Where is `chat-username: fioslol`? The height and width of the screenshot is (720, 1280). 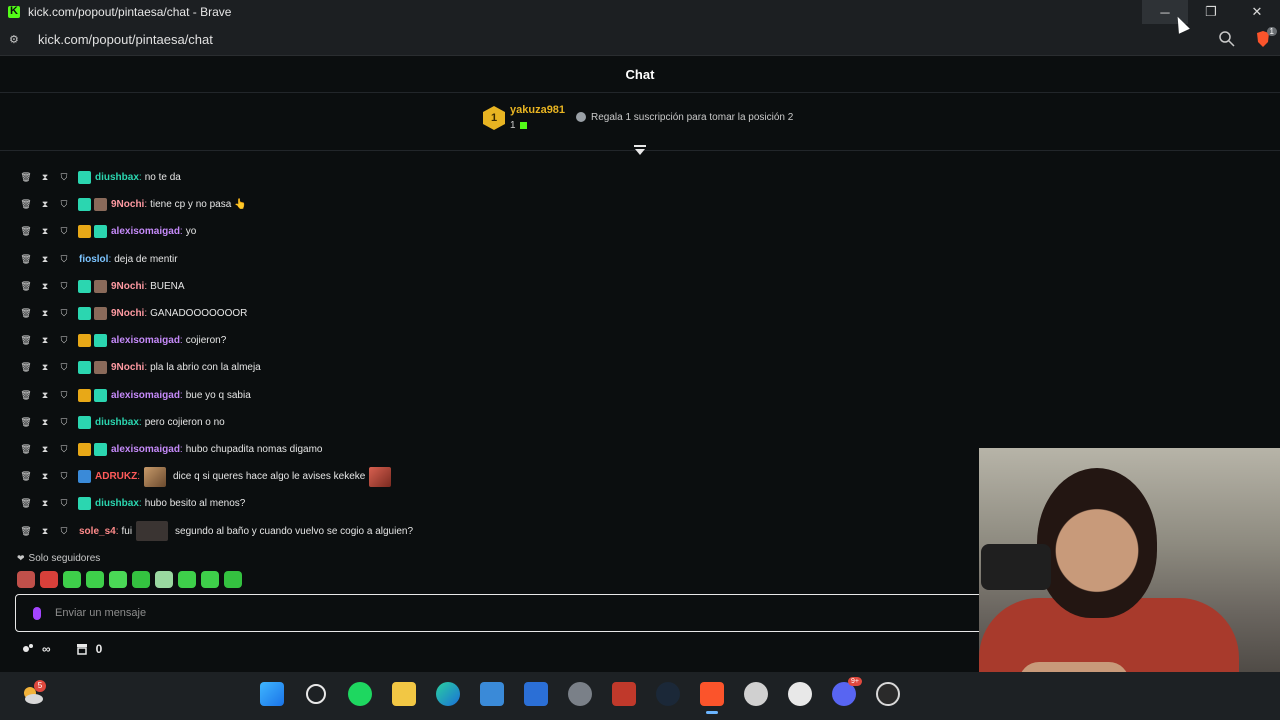 chat-username: fioslol is located at coordinates (93, 259).